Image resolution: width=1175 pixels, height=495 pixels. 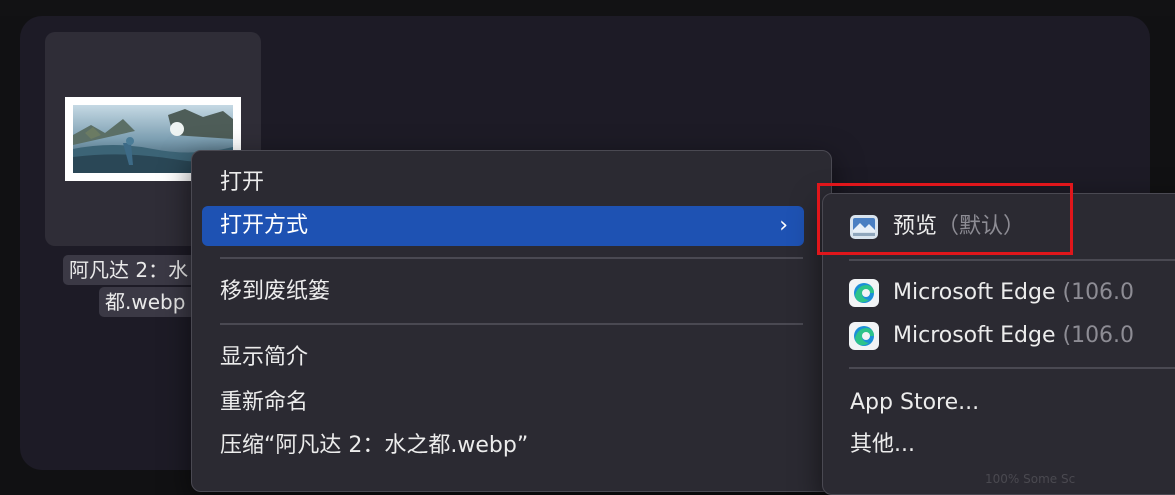 What do you see at coordinates (503, 226) in the screenshot?
I see `menu-item-open-with: 打开方式 ›` at bounding box center [503, 226].